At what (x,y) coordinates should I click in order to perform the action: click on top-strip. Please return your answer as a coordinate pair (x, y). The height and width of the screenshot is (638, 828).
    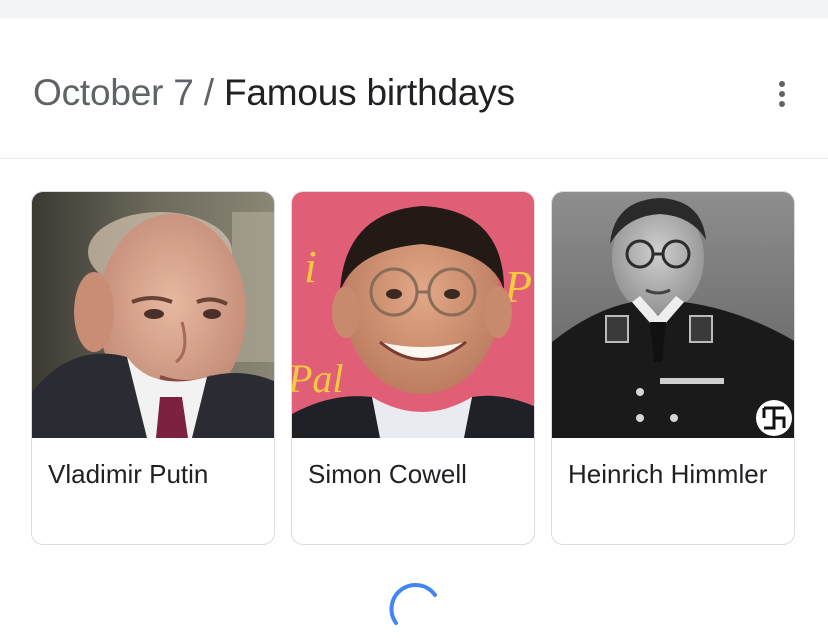
    Looking at the image, I should click on (414, 9).